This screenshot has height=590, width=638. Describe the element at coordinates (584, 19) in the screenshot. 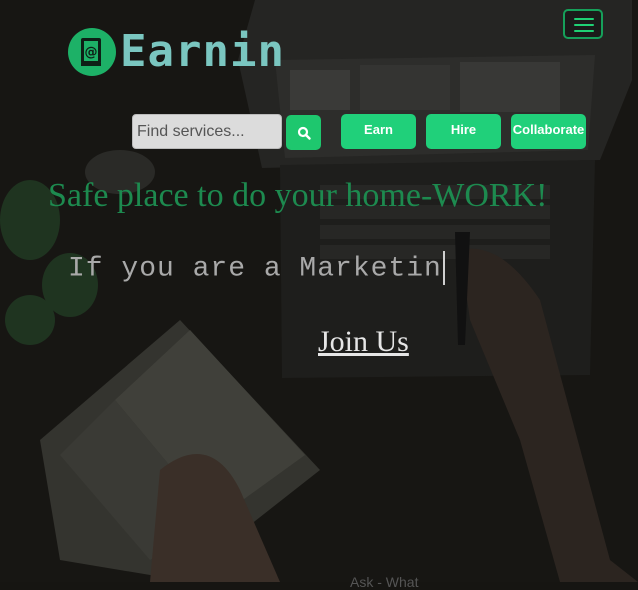

I see `hamburger-icon` at that location.